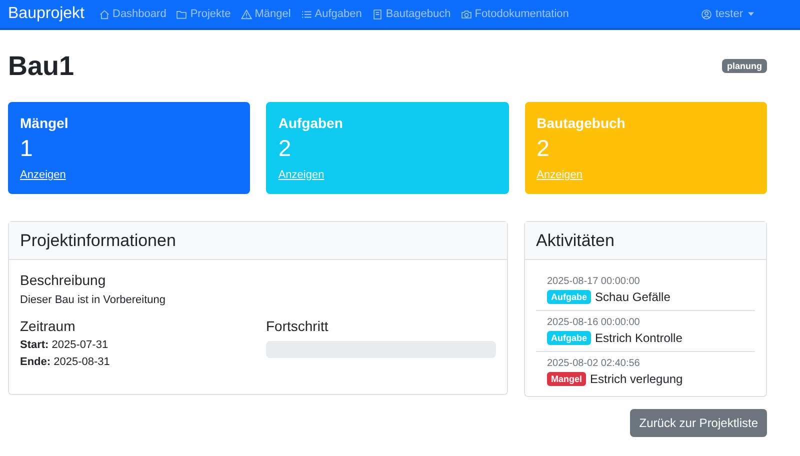 The image size is (800, 456). I want to click on journal-icon, so click(377, 14).